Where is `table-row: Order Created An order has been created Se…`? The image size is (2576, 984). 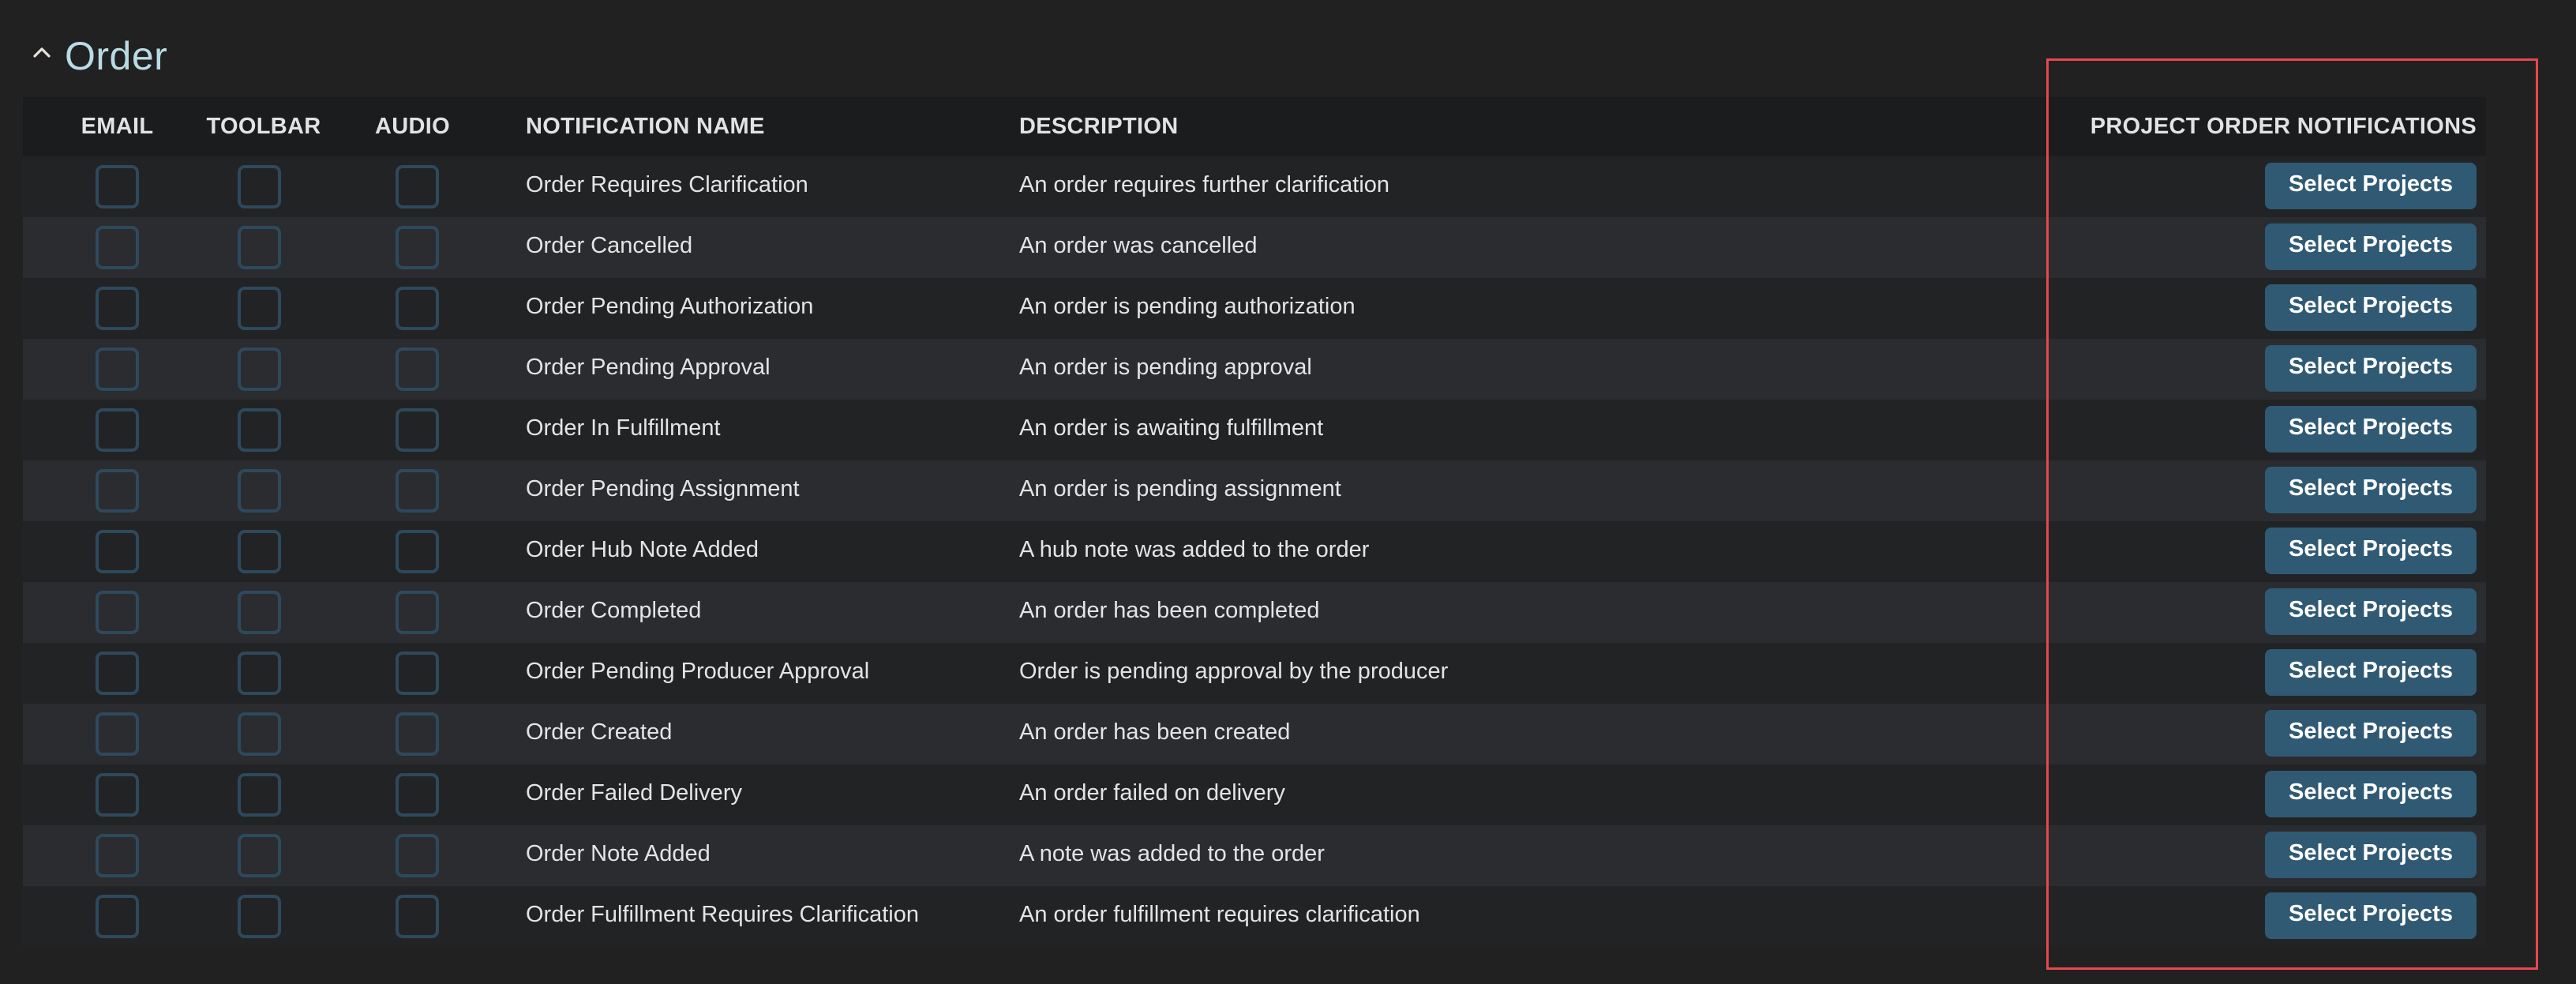
table-row: Order Created An order has been created Se… is located at coordinates (1254, 734).